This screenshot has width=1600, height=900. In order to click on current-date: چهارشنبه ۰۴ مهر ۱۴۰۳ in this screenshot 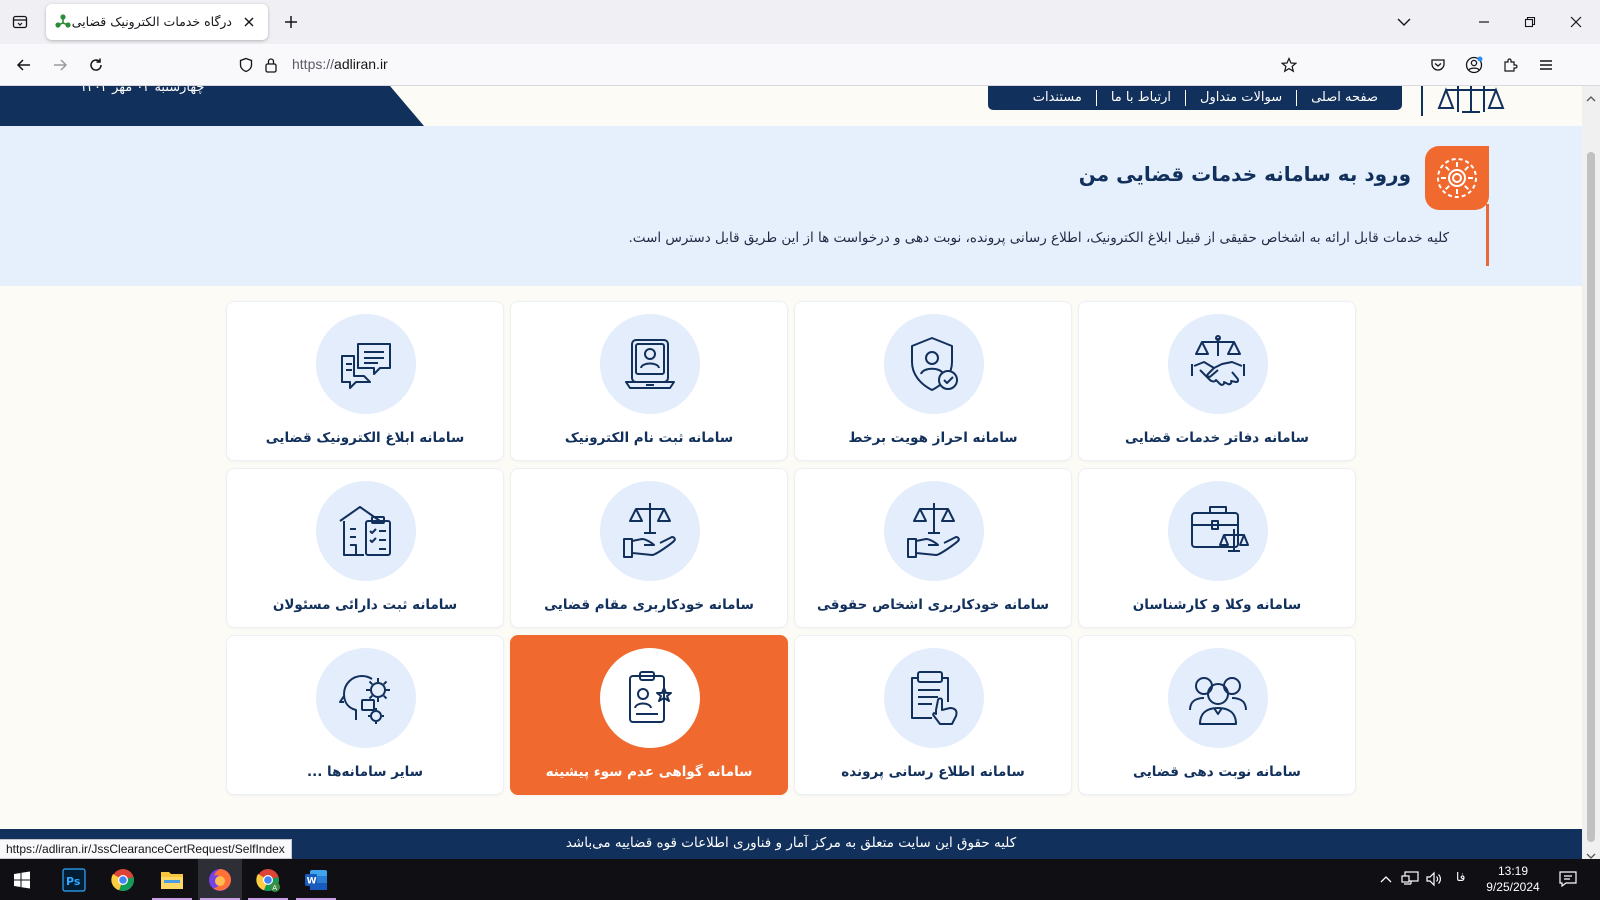, I will do `click(142, 90)`.